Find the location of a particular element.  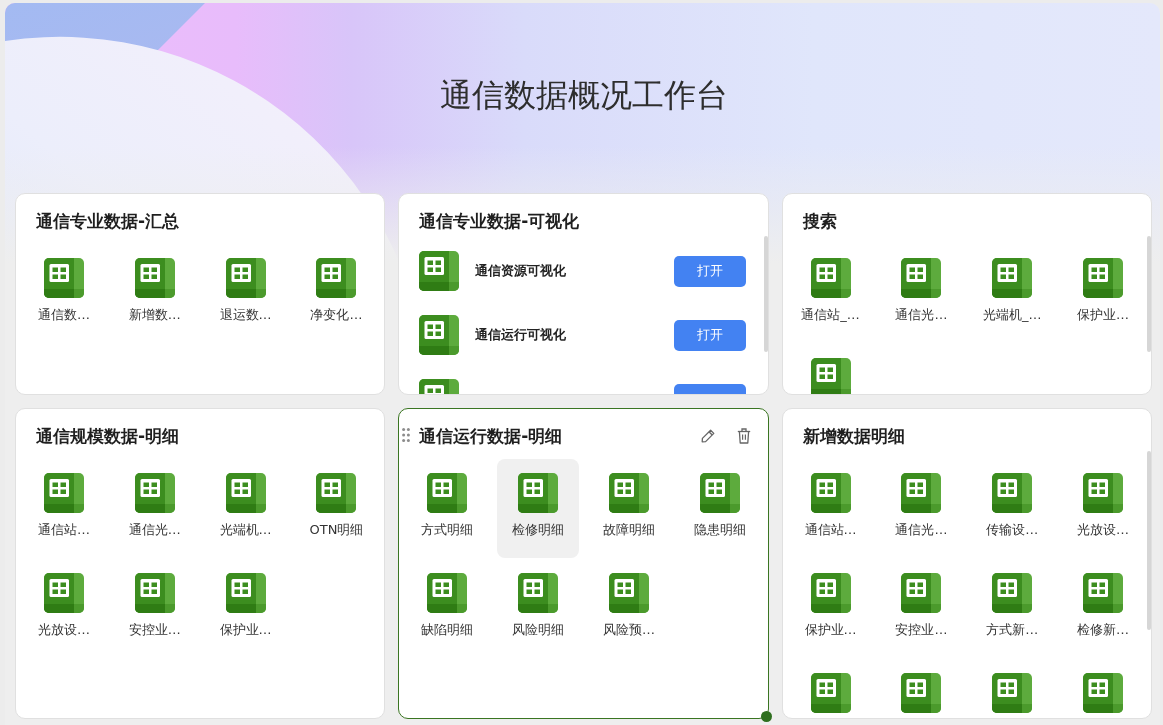

app-tile: 风险明细 is located at coordinates (538, 608).